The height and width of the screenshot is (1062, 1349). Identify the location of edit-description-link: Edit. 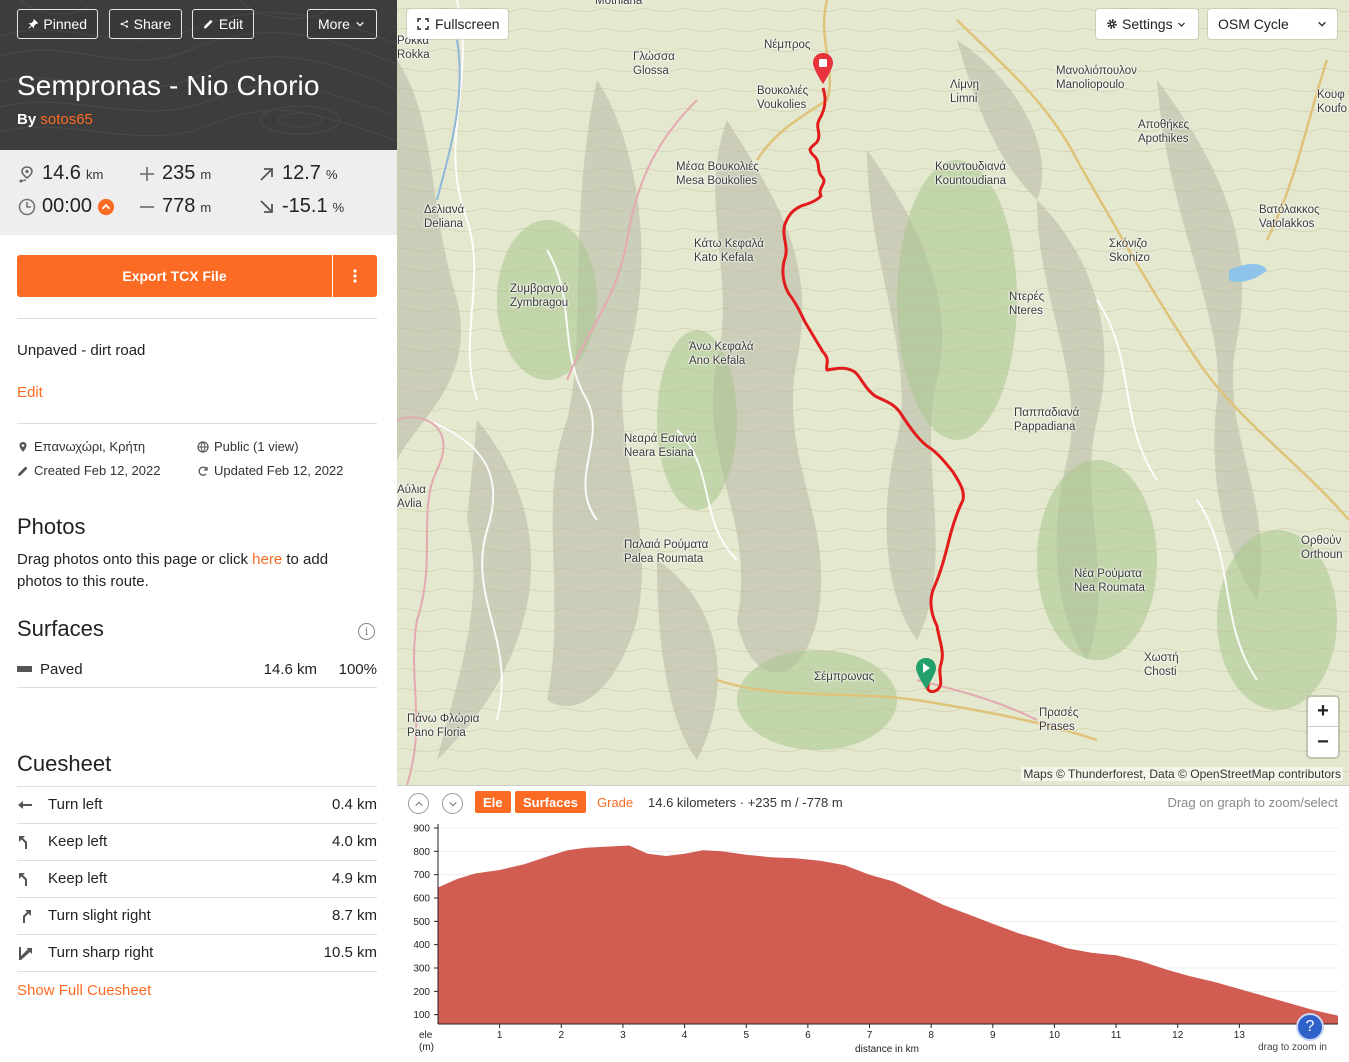
(30, 392).